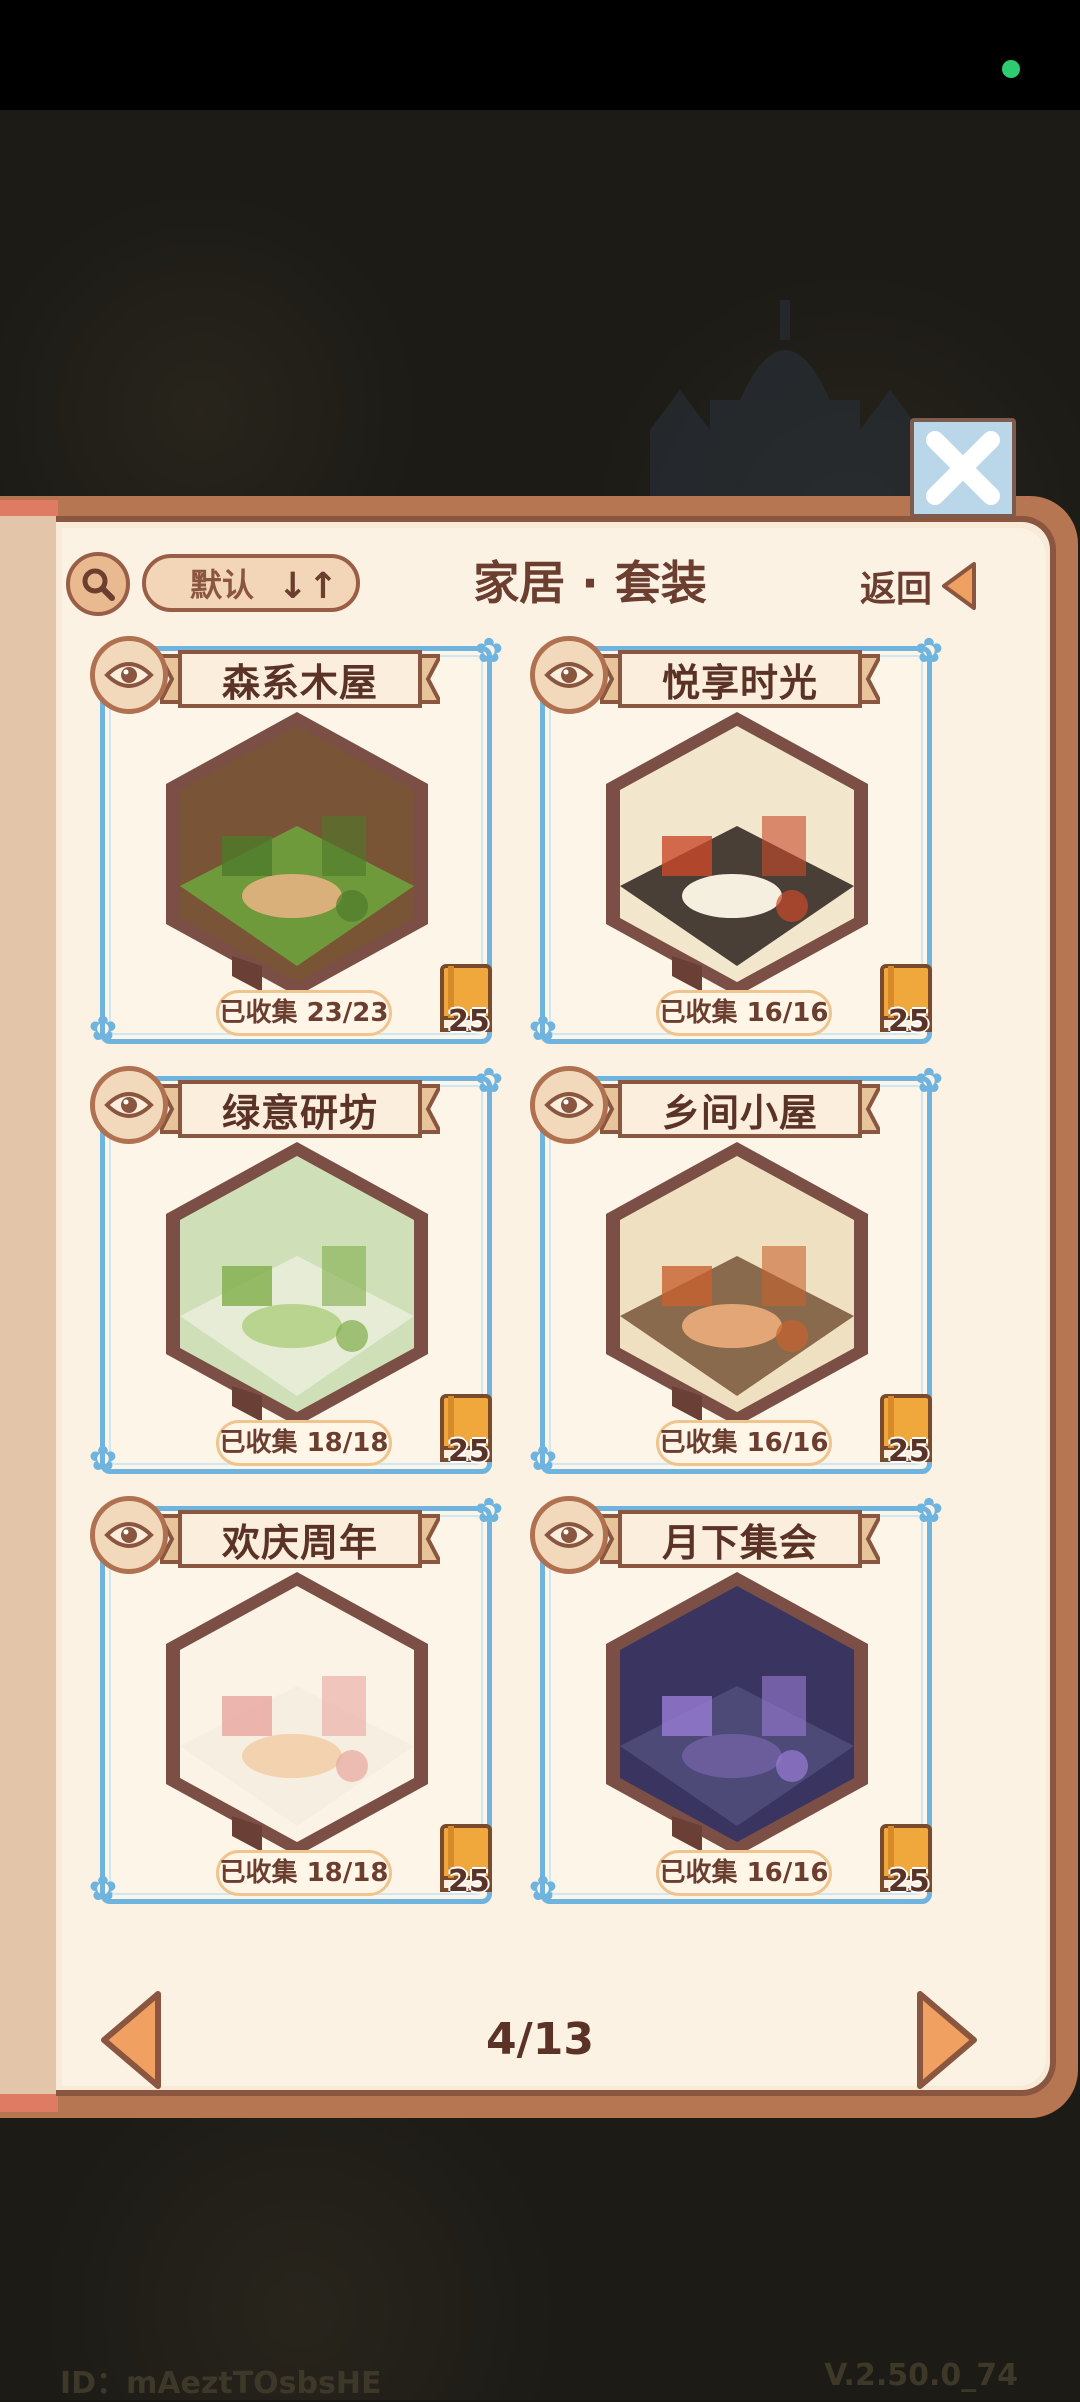 The width and height of the screenshot is (1080, 2402). I want to click on back-arrow-icon, so click(959, 586).